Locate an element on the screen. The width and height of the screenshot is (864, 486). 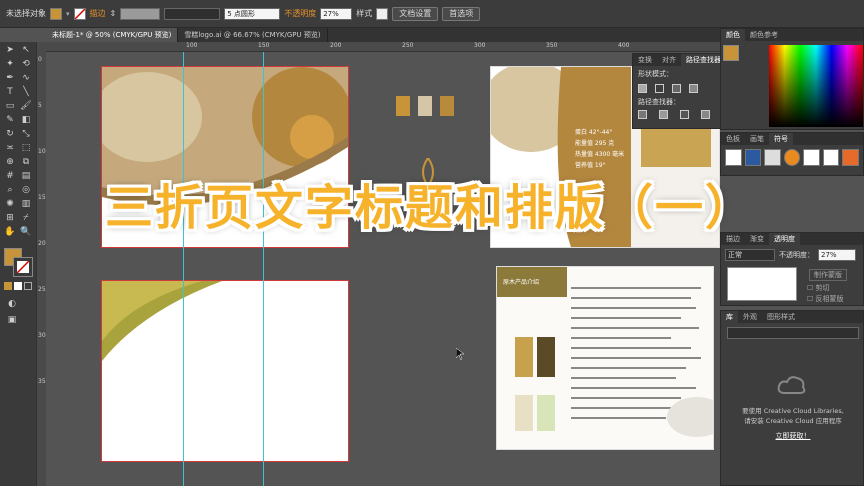
artboard-product: 原木产品介绍 is located at coordinates (611, 358).